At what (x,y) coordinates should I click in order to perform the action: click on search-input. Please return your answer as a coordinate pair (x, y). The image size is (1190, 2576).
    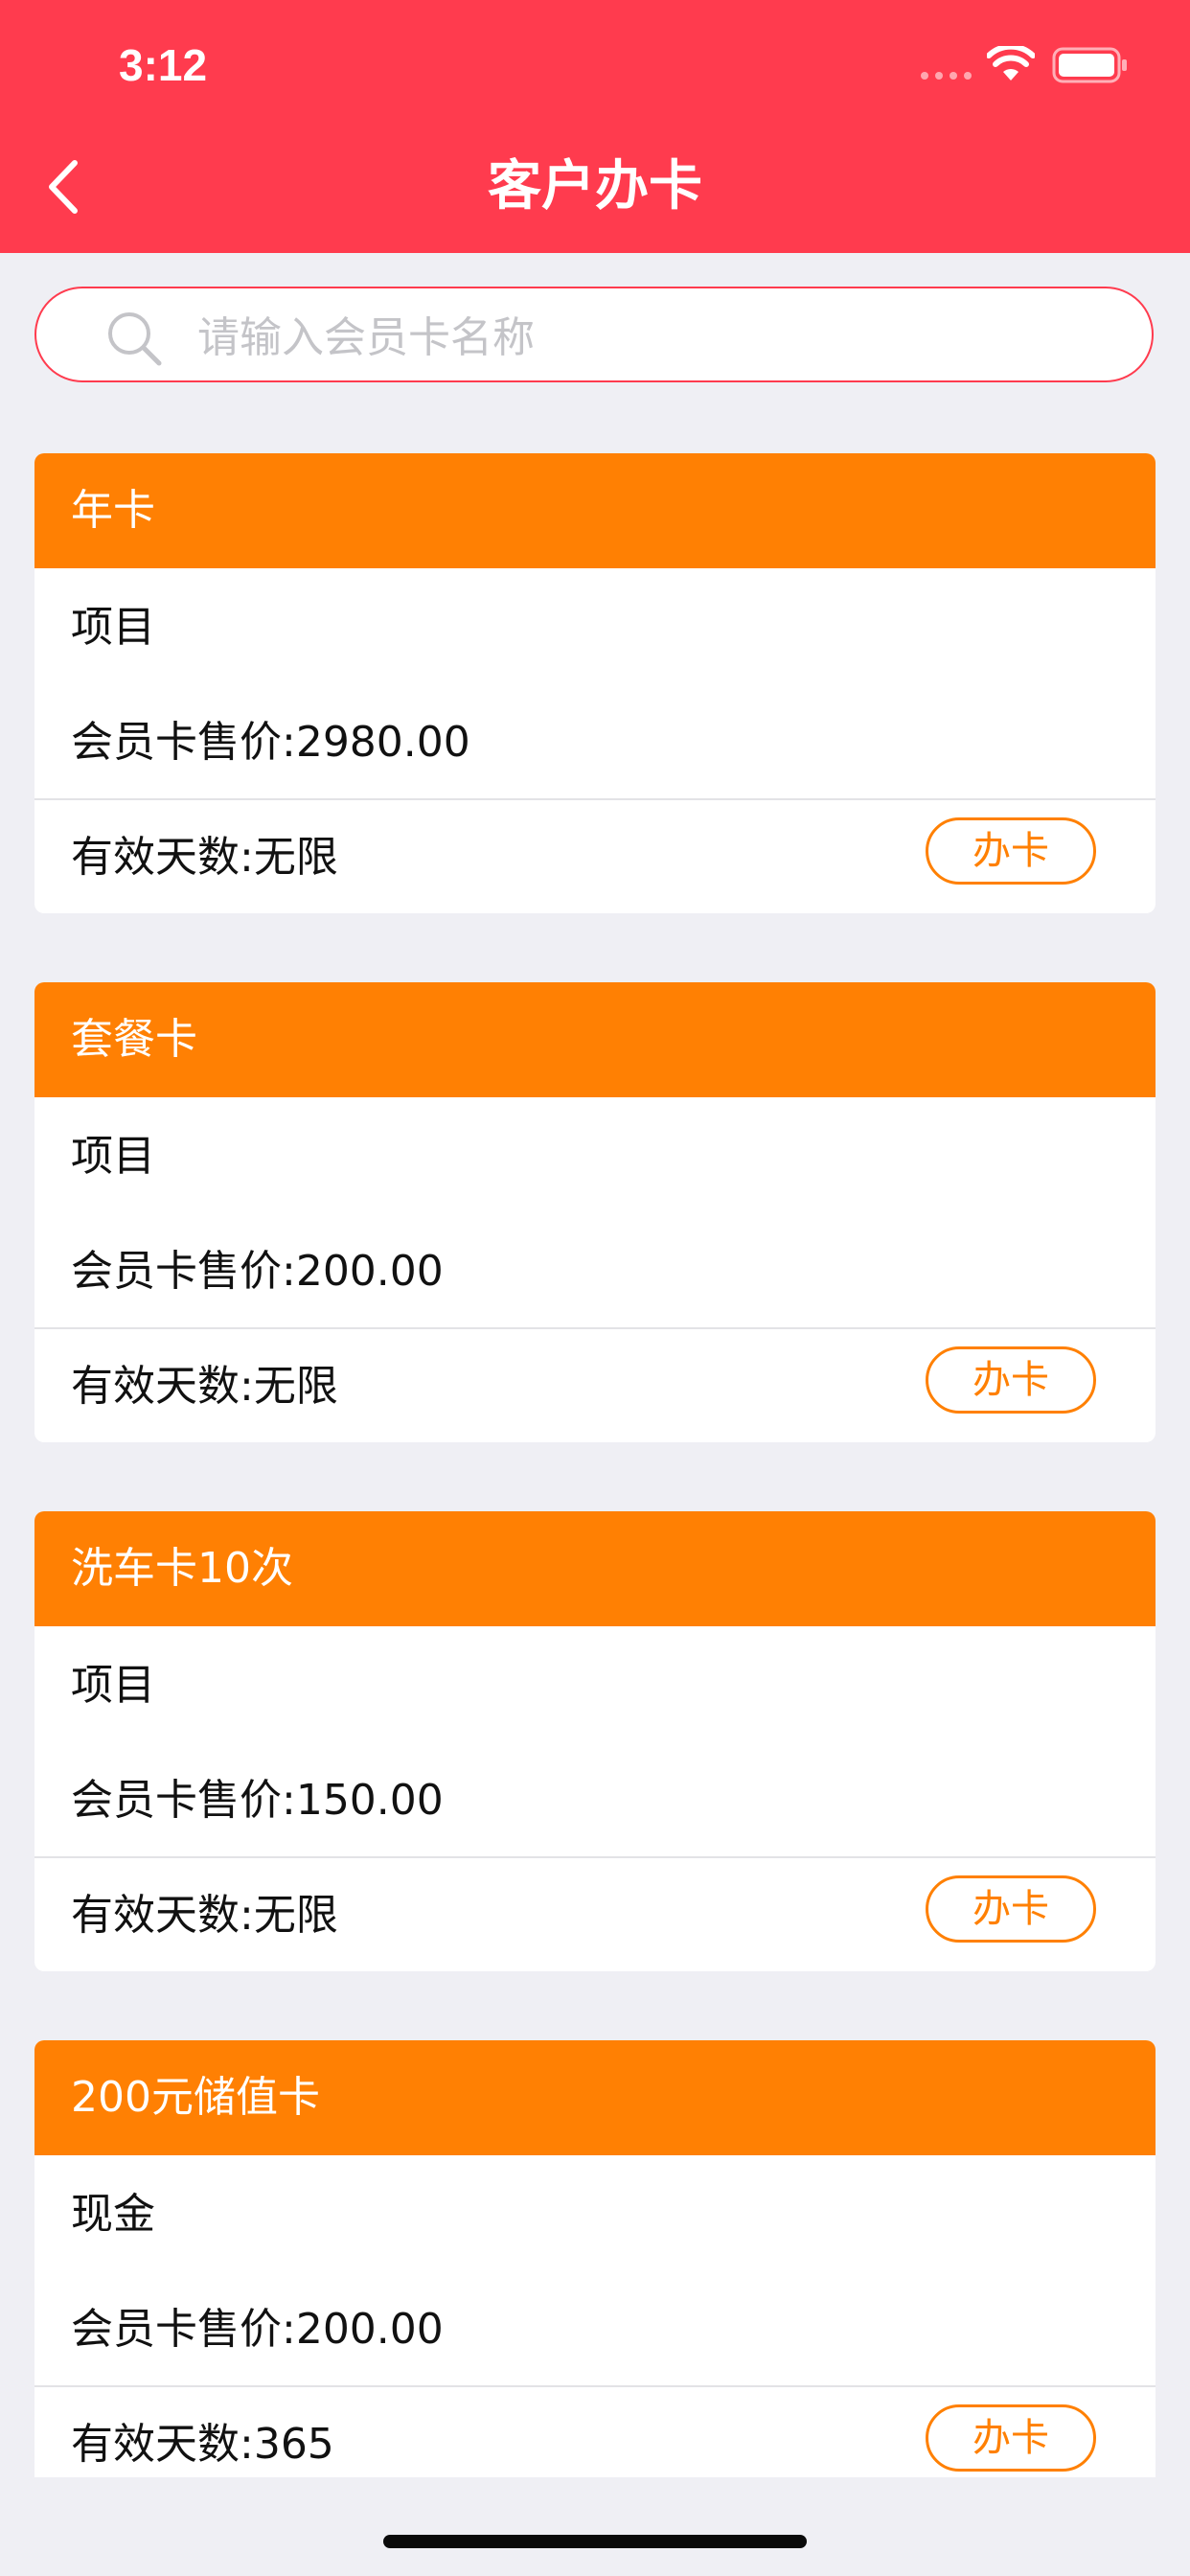
    Looking at the image, I should click on (657, 337).